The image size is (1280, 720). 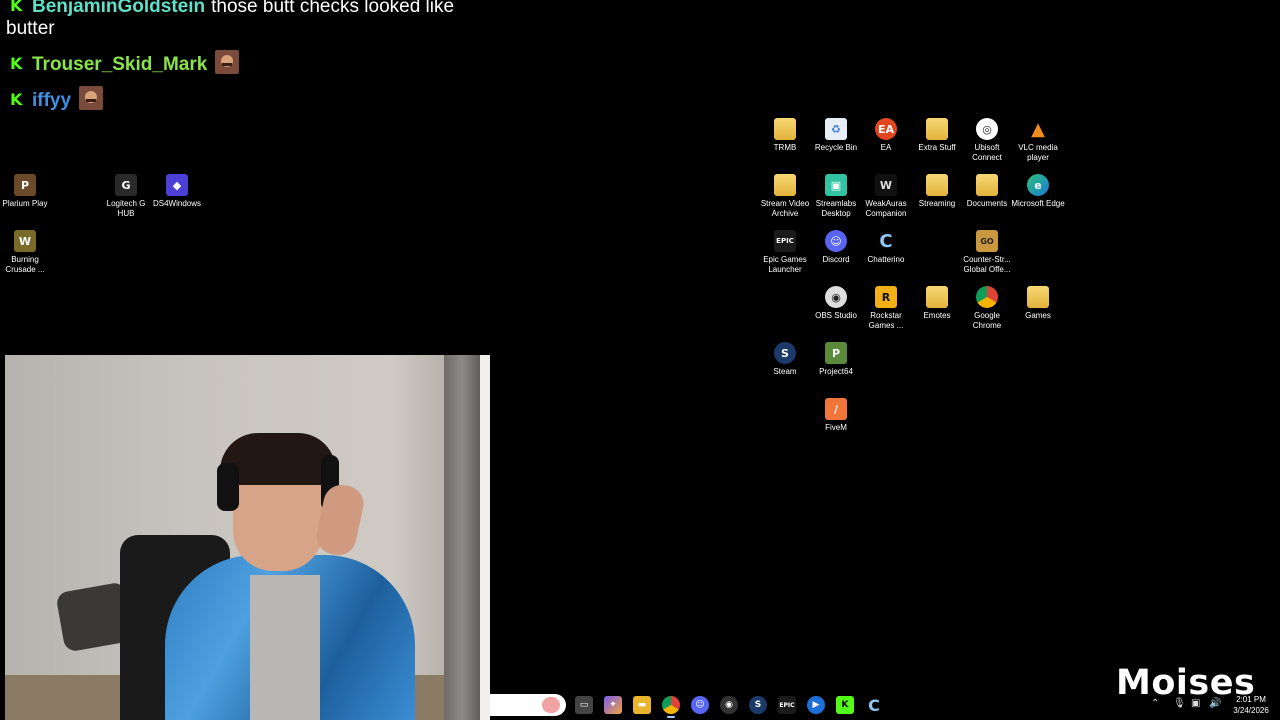 I want to click on icon-label: TRMB, so click(x=785, y=147).